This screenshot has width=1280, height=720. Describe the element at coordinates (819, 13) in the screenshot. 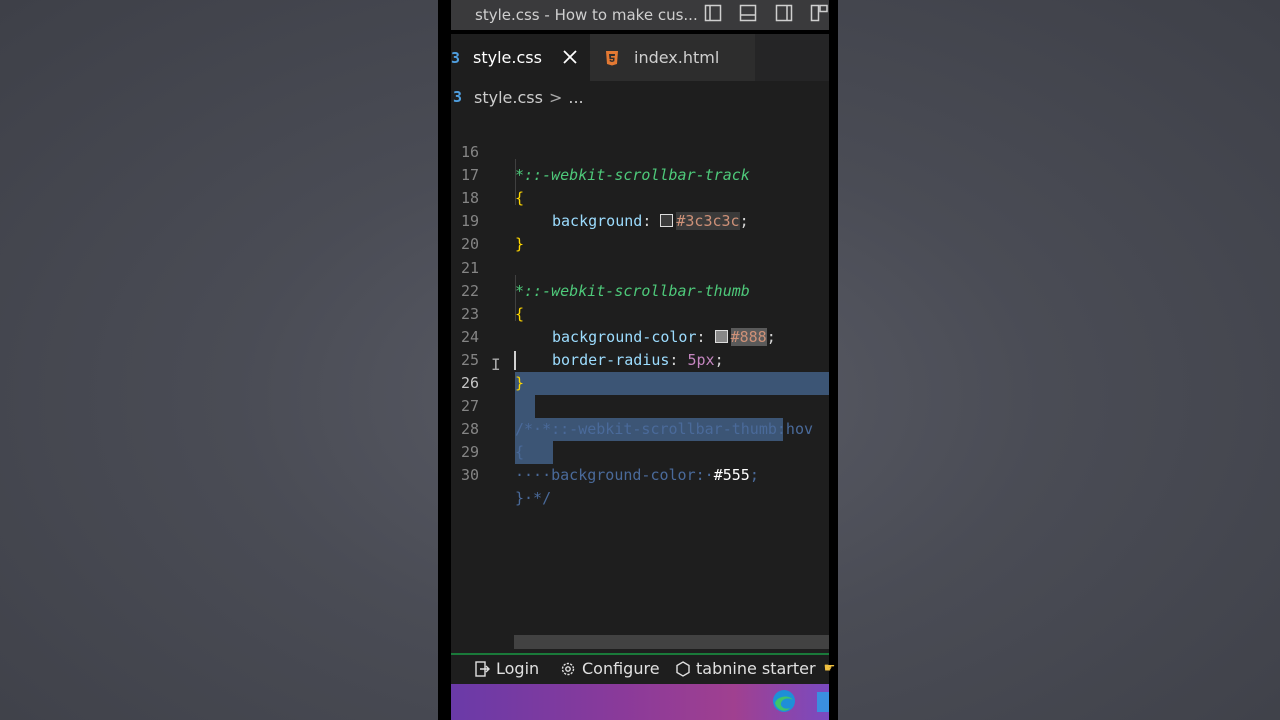

I see `customize-layout-icon` at that location.